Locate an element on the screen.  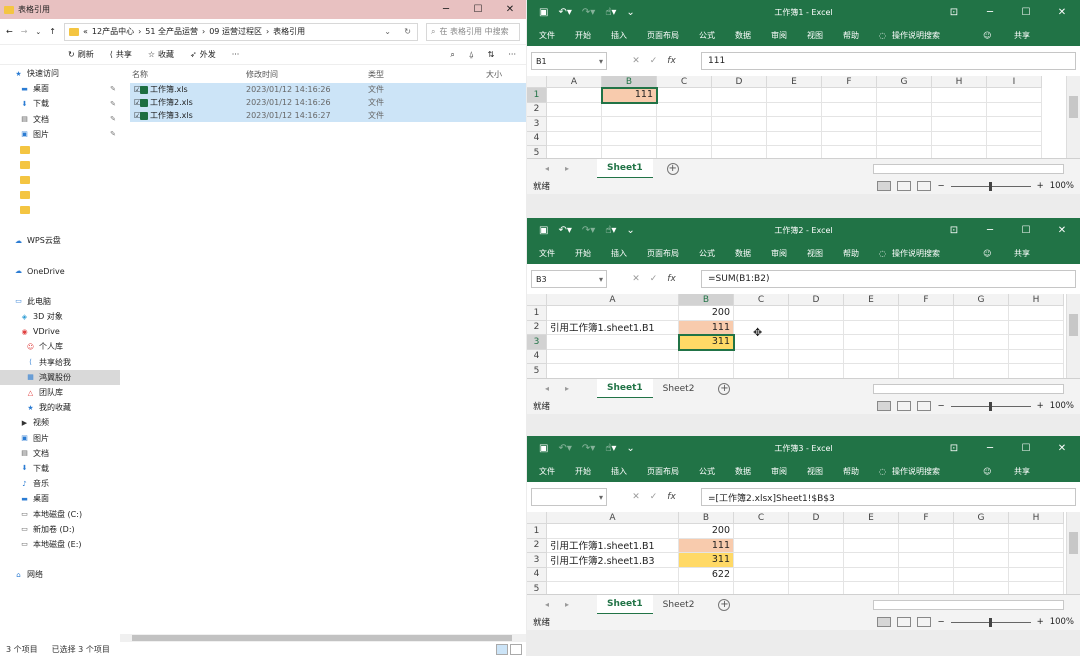
redo-icon: ↷▾ is located at coordinates (588, 448).